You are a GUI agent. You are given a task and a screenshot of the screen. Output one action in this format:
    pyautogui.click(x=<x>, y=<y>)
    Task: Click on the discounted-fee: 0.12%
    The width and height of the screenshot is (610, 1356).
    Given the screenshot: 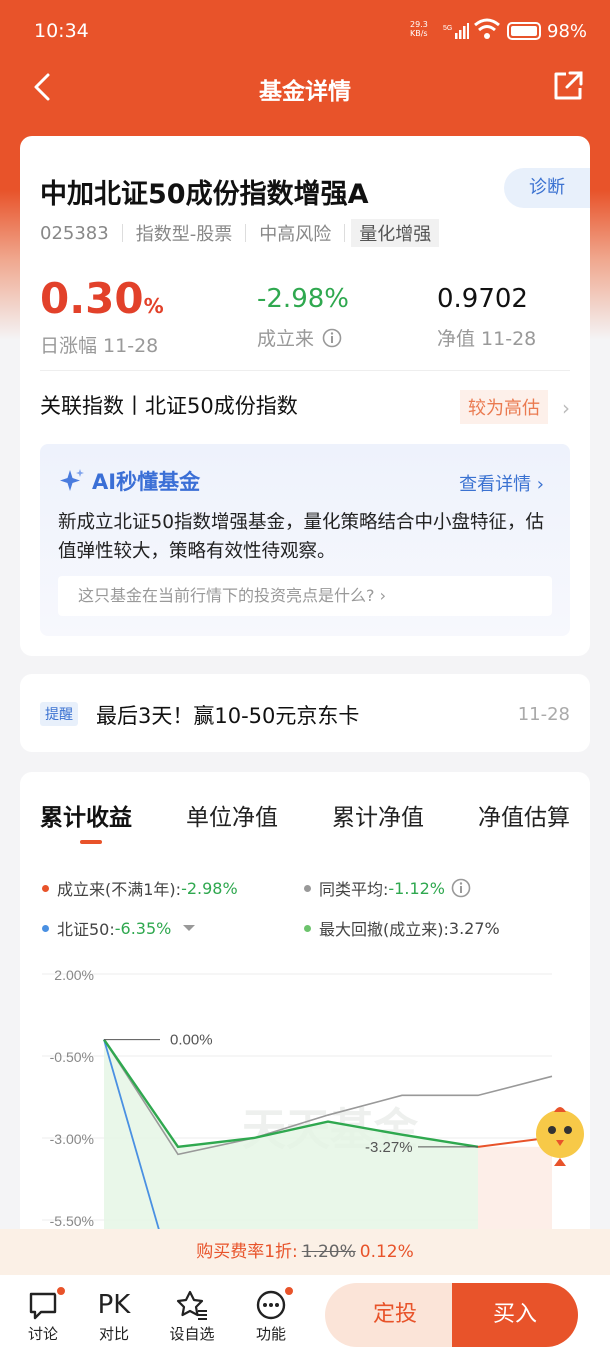 What is the action you would take?
    pyautogui.click(x=386, y=1252)
    